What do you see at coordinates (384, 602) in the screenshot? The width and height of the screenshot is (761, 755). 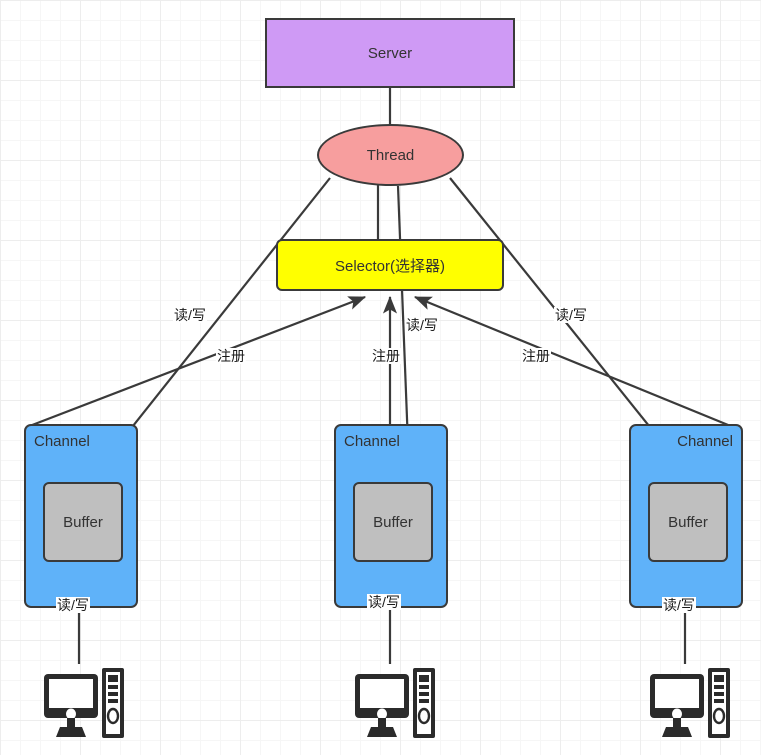 I see `edge-label-client-read-write-middle: 读/写` at bounding box center [384, 602].